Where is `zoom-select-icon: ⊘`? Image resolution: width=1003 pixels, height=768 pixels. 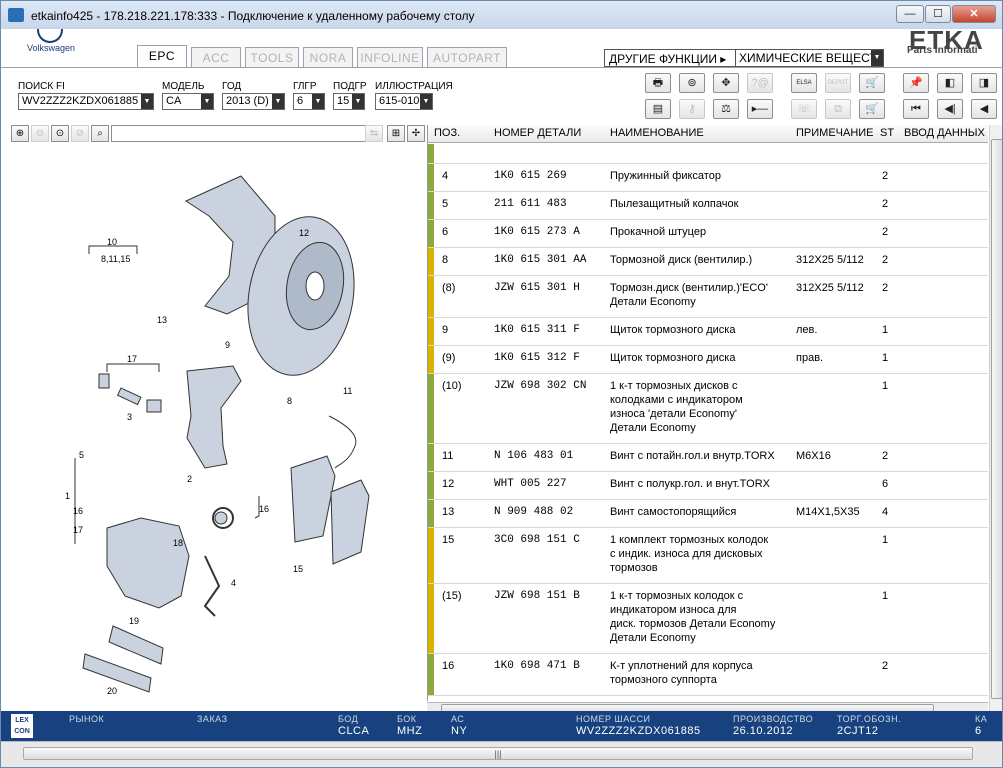 zoom-select-icon: ⊘ is located at coordinates (80, 133).